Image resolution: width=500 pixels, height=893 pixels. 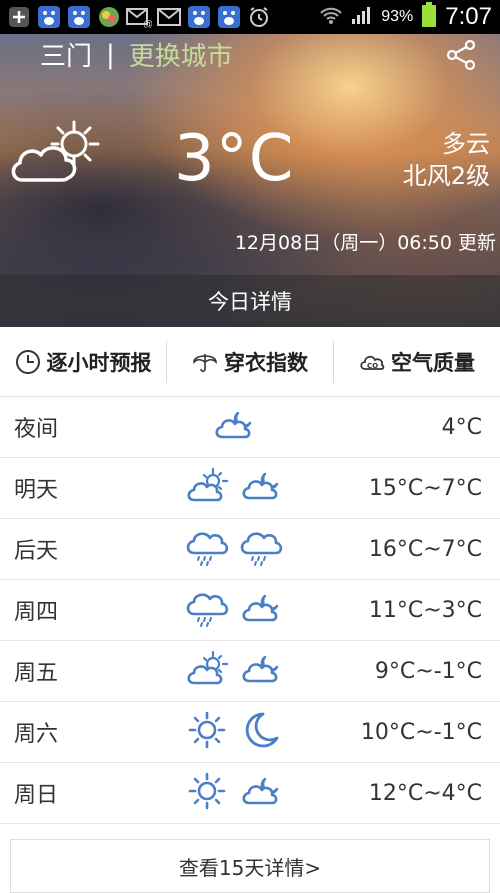 I want to click on air-quality-icon: CO, so click(x=372, y=362).